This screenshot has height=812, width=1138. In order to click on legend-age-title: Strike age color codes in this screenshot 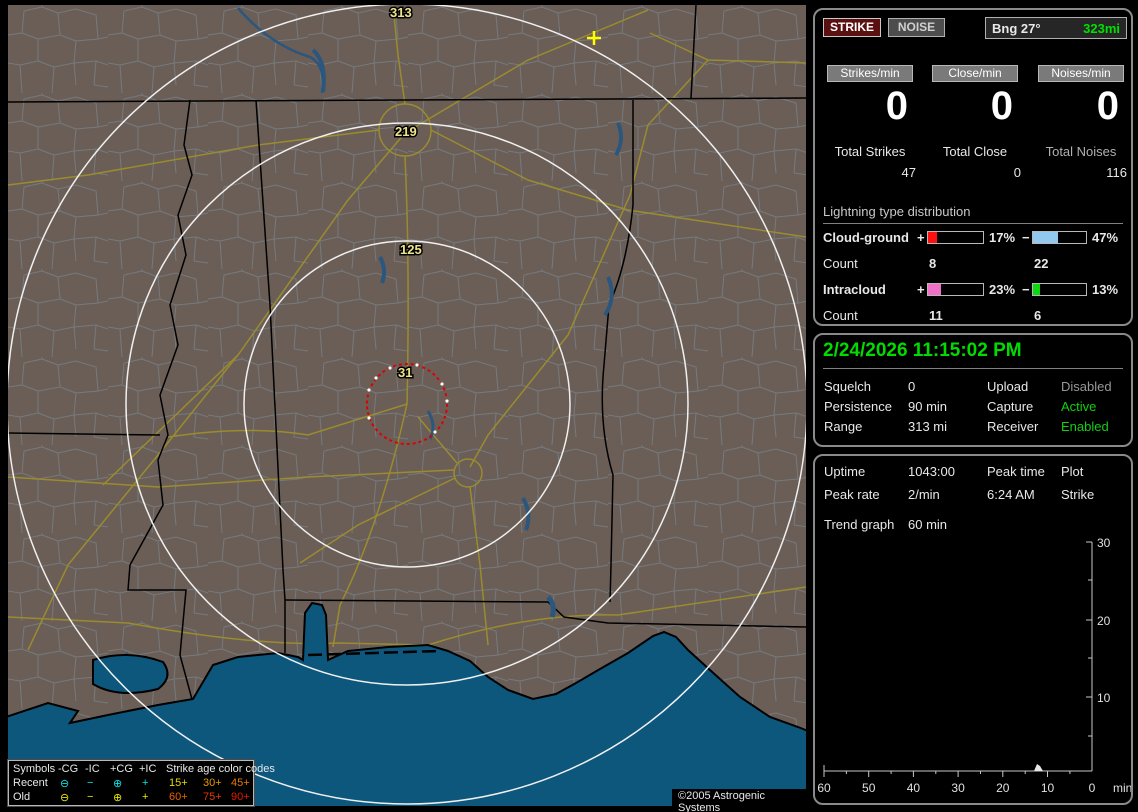, I will do `click(220, 769)`.